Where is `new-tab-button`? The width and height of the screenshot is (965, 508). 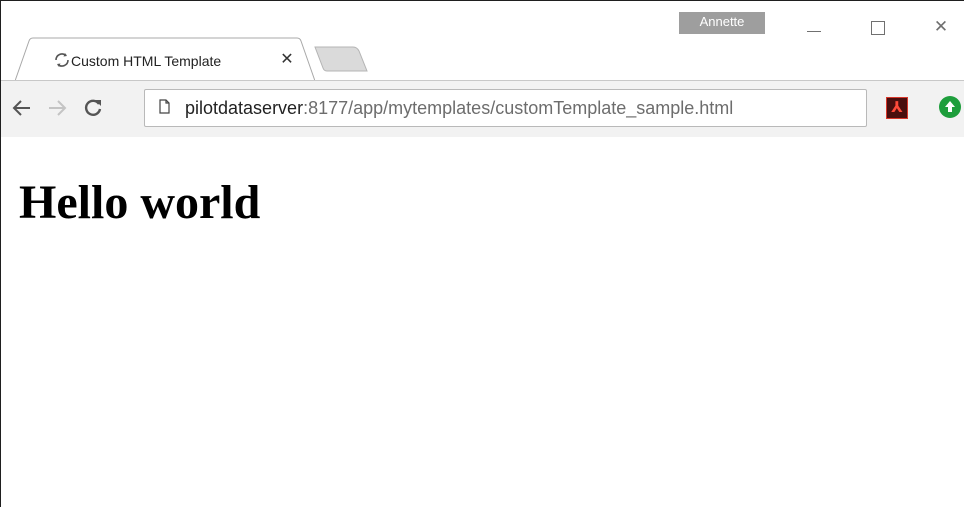 new-tab-button is located at coordinates (341, 59).